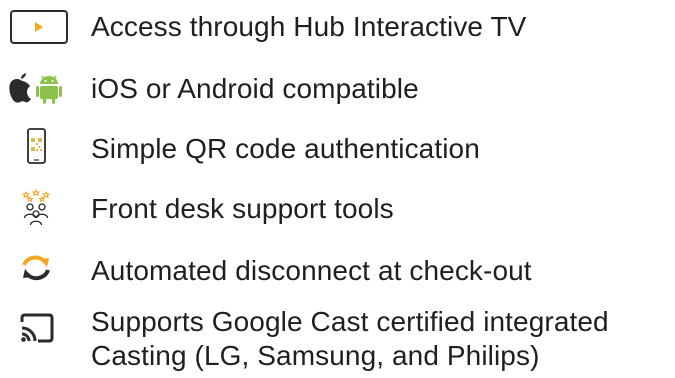 Image resolution: width=675 pixels, height=378 pixels. What do you see at coordinates (36, 151) in the screenshot?
I see `phone-qr-icon` at bounding box center [36, 151].